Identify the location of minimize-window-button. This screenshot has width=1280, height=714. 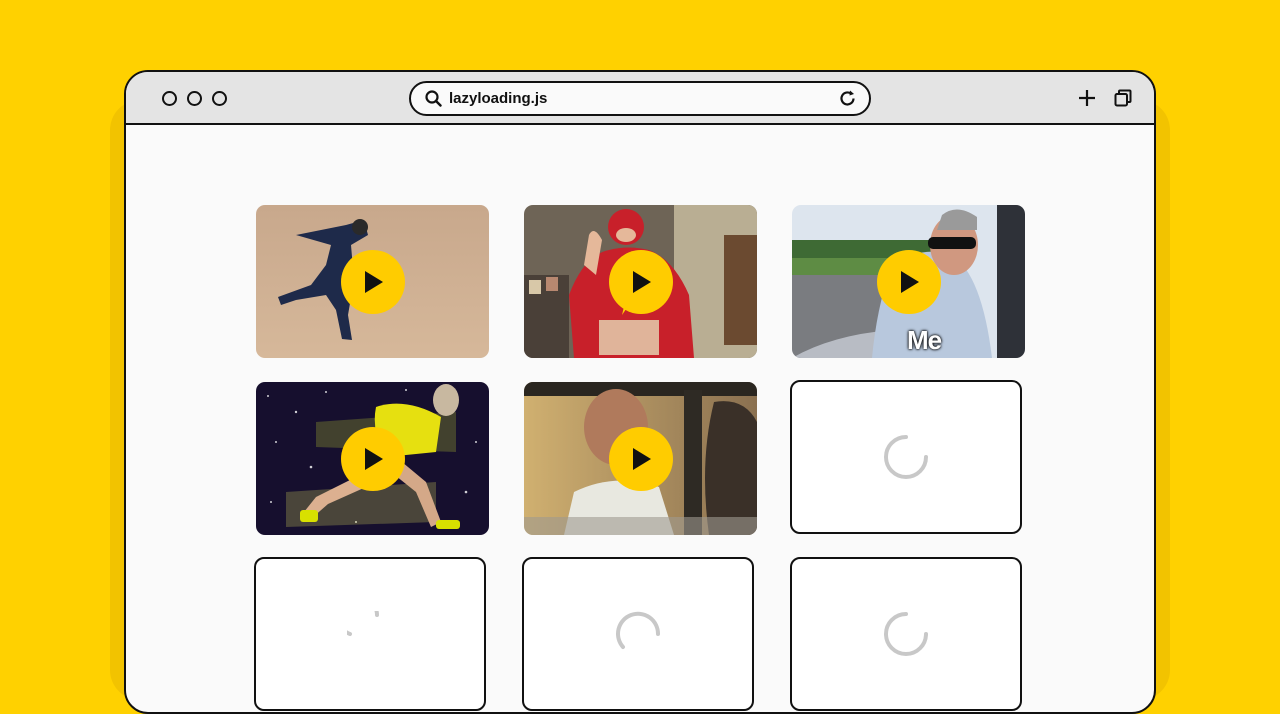
(194, 98).